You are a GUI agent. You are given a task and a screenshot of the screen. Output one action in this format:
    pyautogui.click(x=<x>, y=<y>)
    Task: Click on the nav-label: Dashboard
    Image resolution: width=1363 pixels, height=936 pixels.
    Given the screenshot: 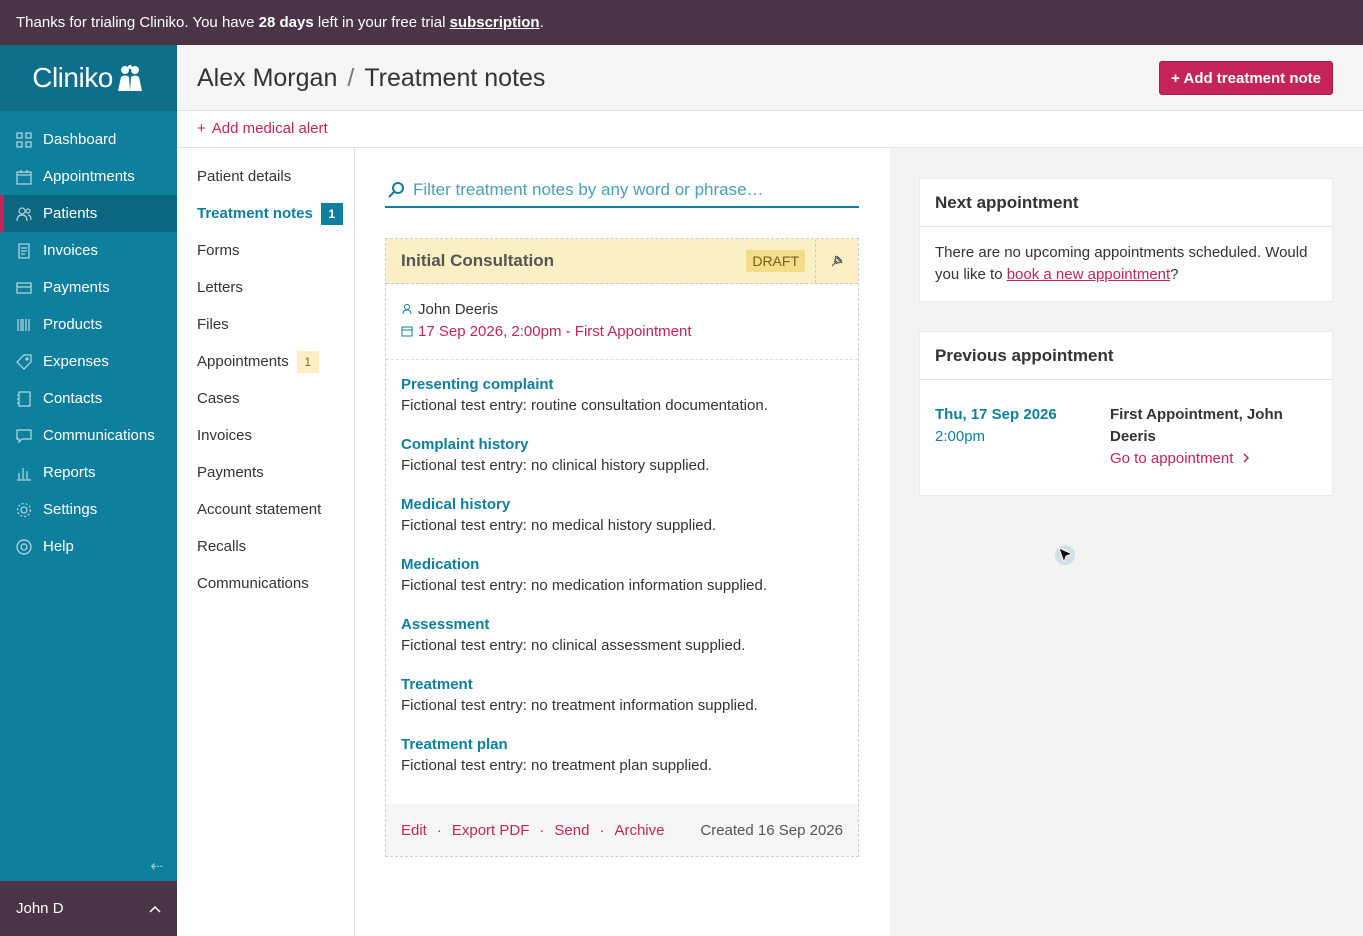 What is the action you would take?
    pyautogui.click(x=80, y=139)
    